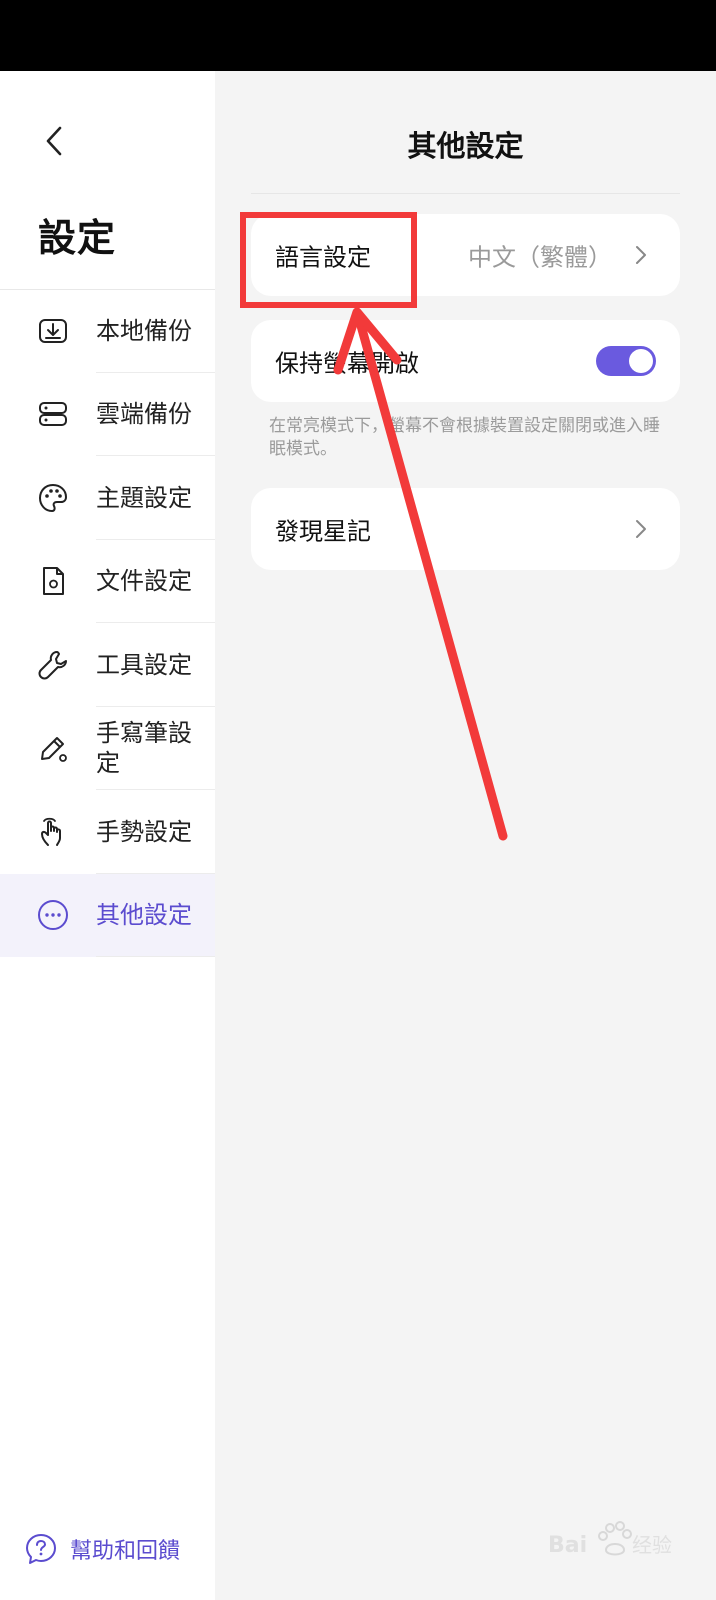  I want to click on sidebar-item-local-backup: 本地備份, so click(107, 331).